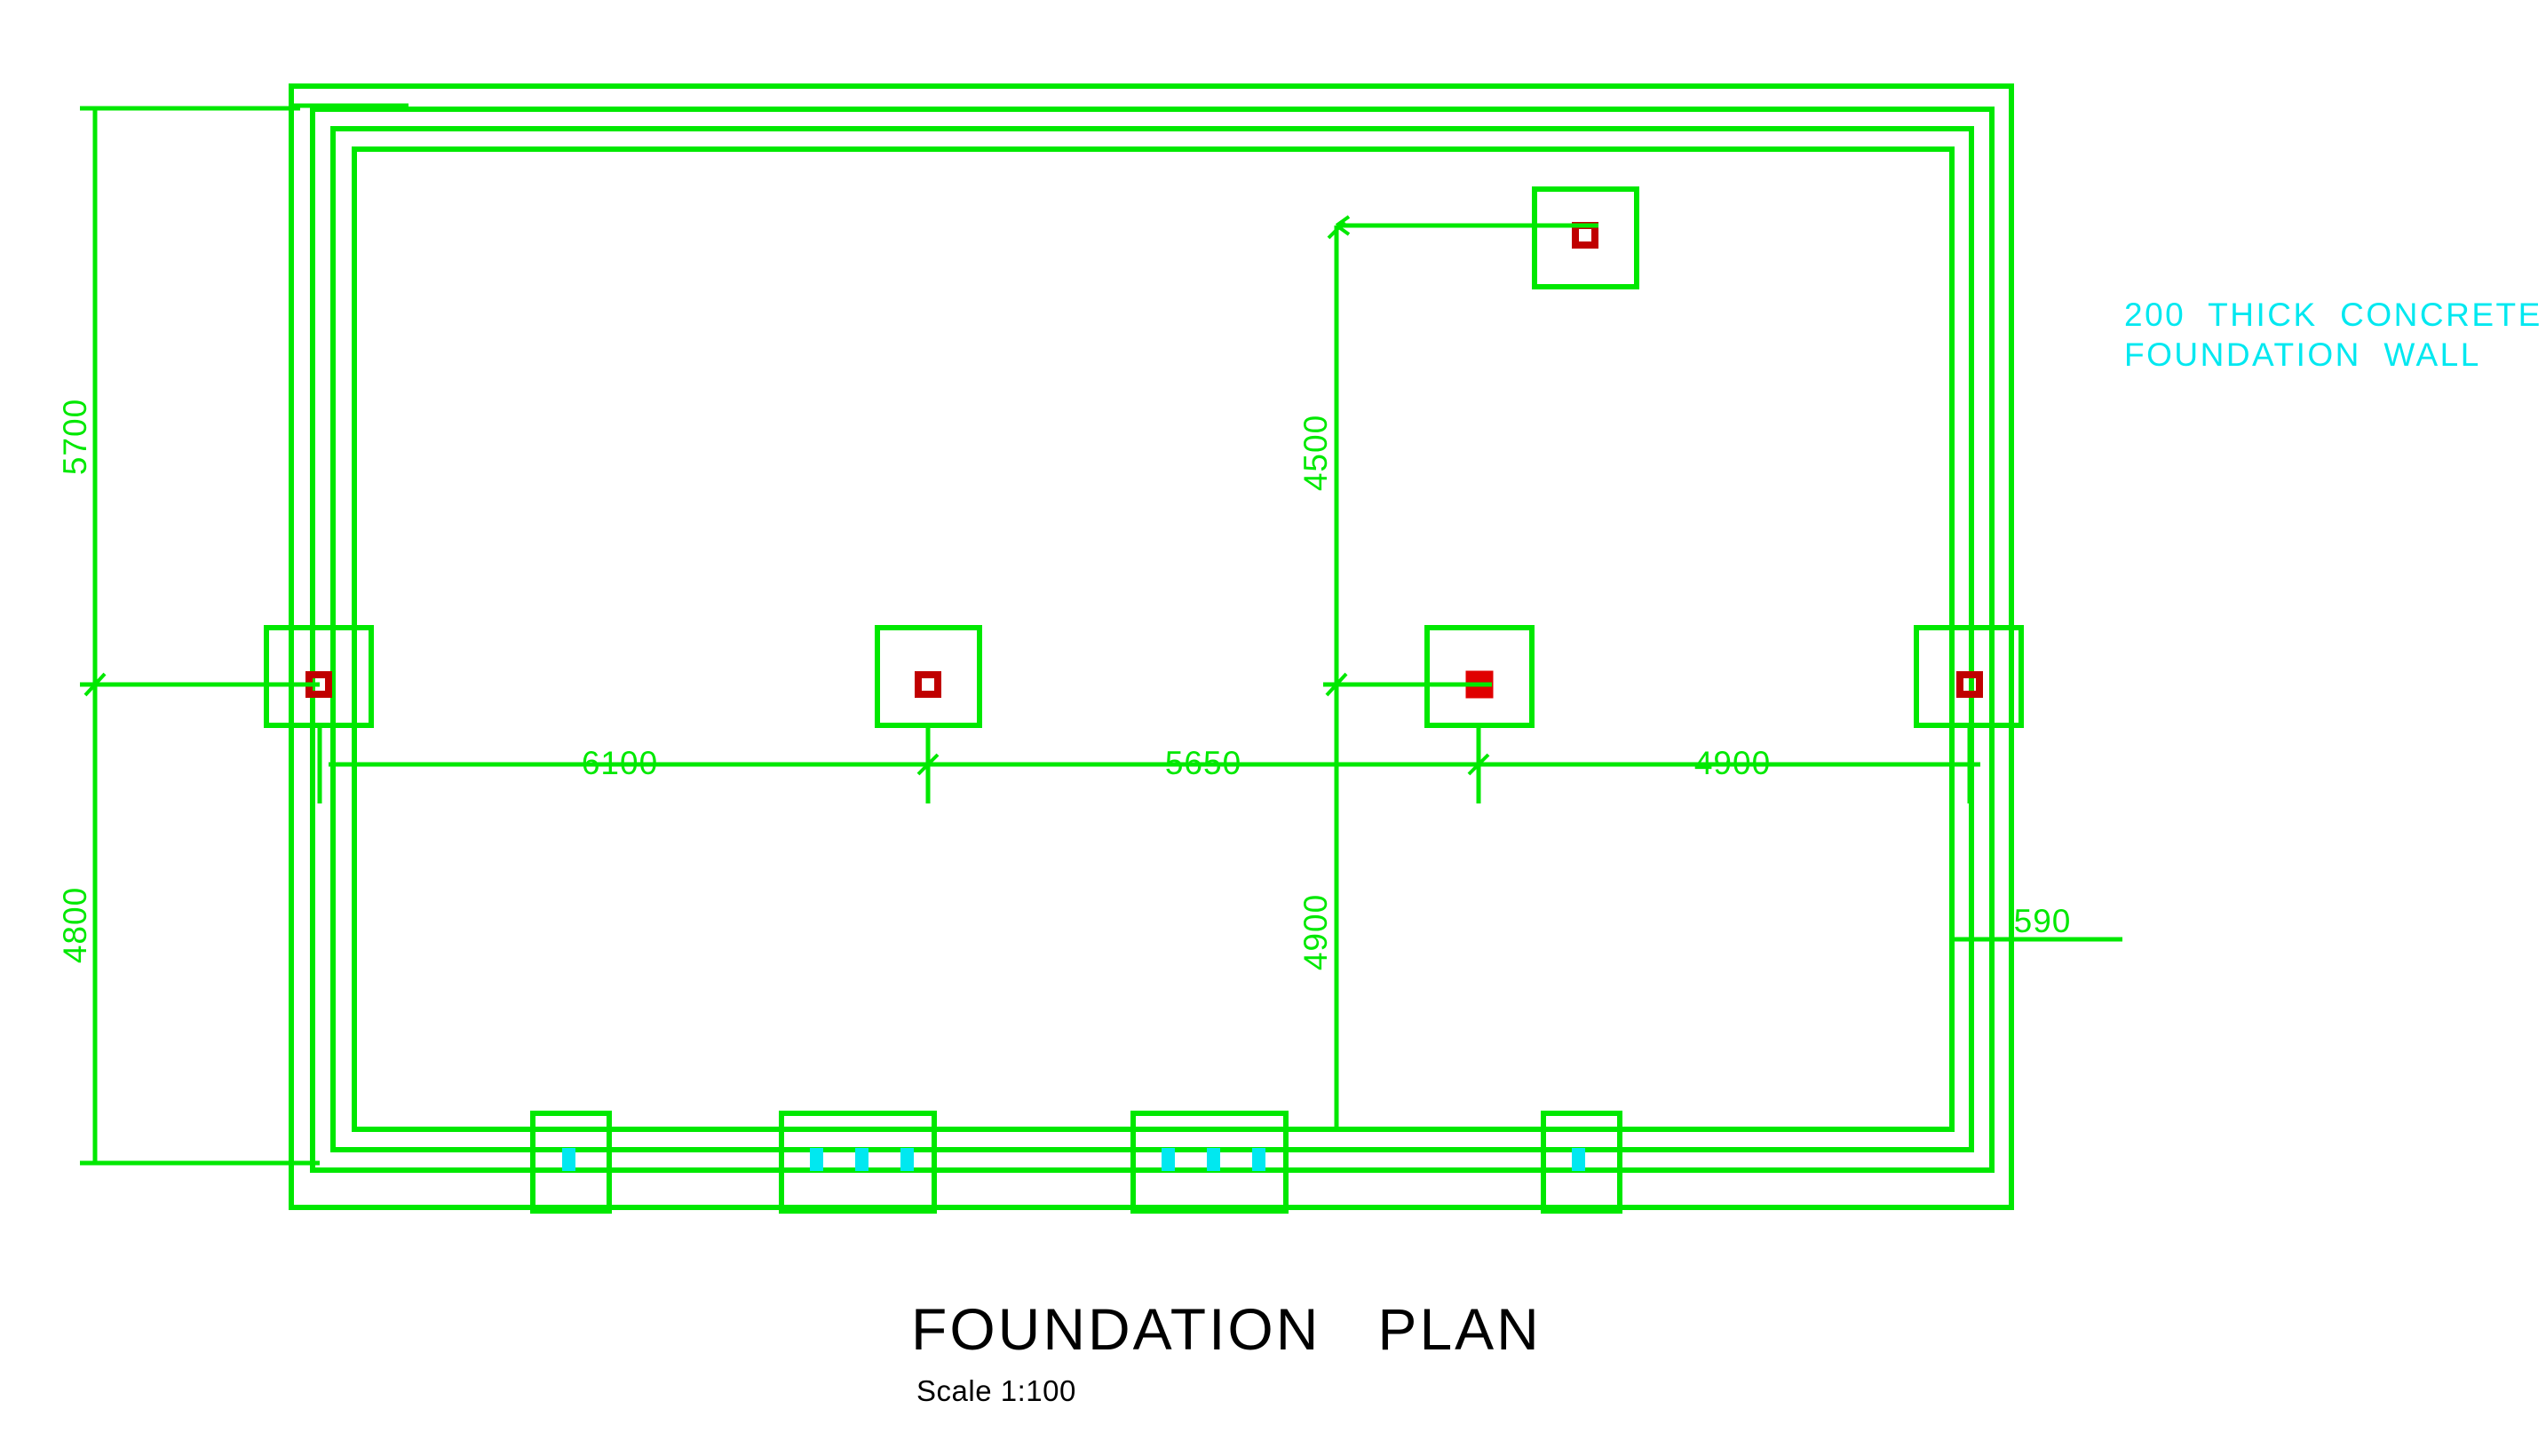  I want to click on dim-label-4500: 4500, so click(1315, 453).